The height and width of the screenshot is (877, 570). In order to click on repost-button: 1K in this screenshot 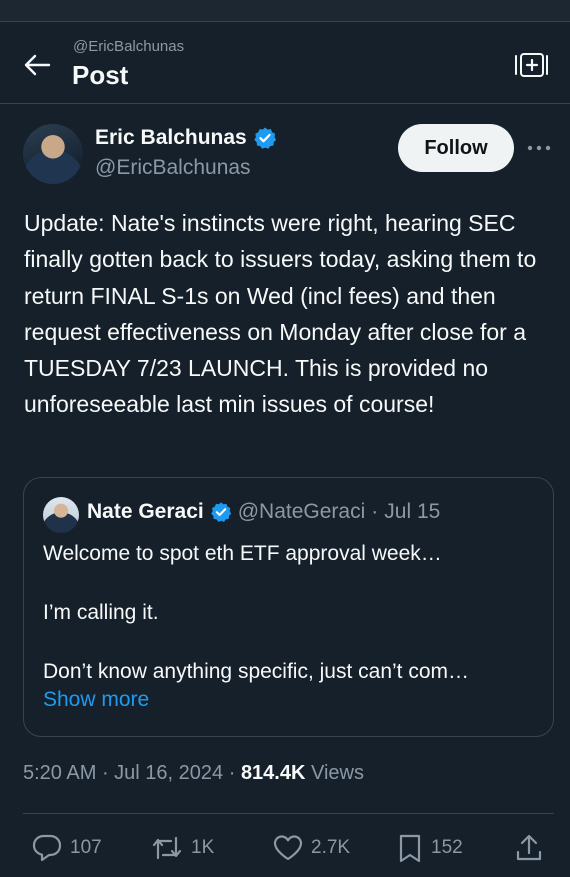, I will do `click(182, 848)`.